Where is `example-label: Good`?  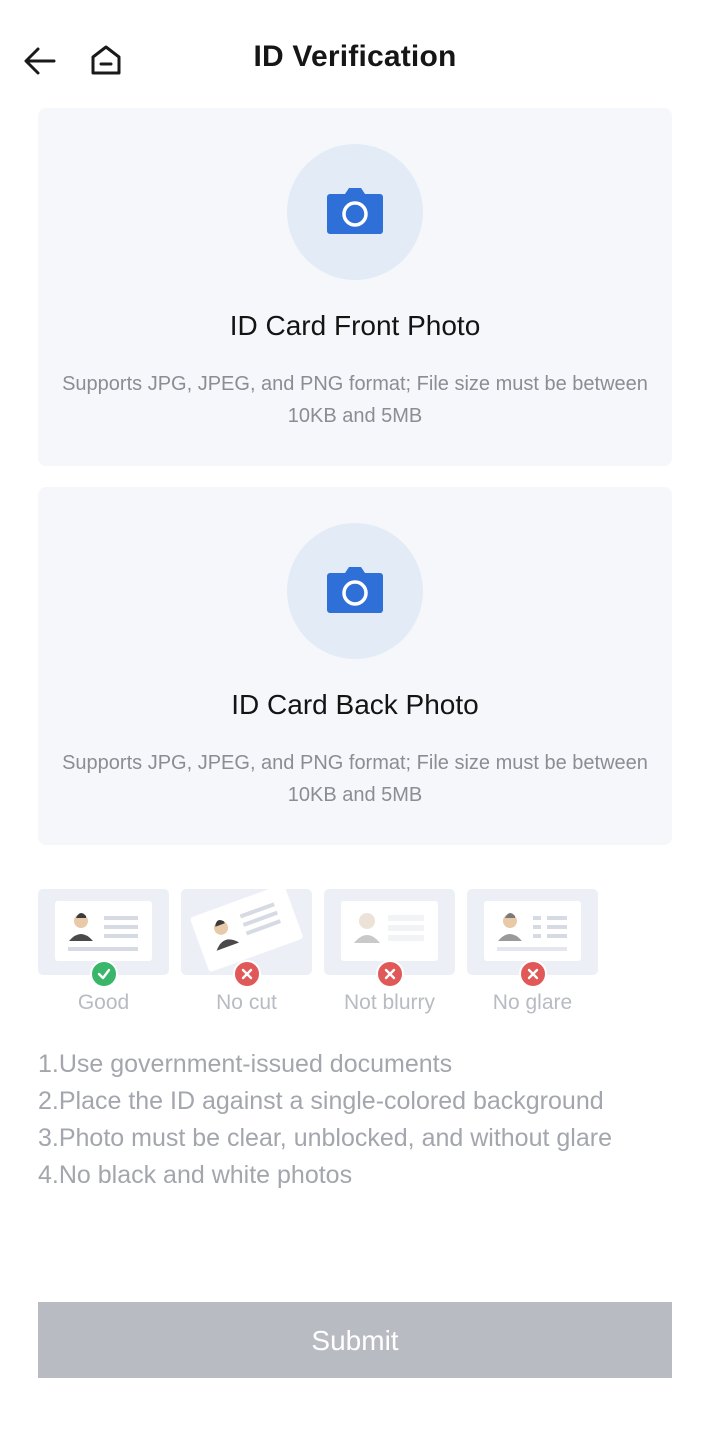 example-label: Good is located at coordinates (103, 1002).